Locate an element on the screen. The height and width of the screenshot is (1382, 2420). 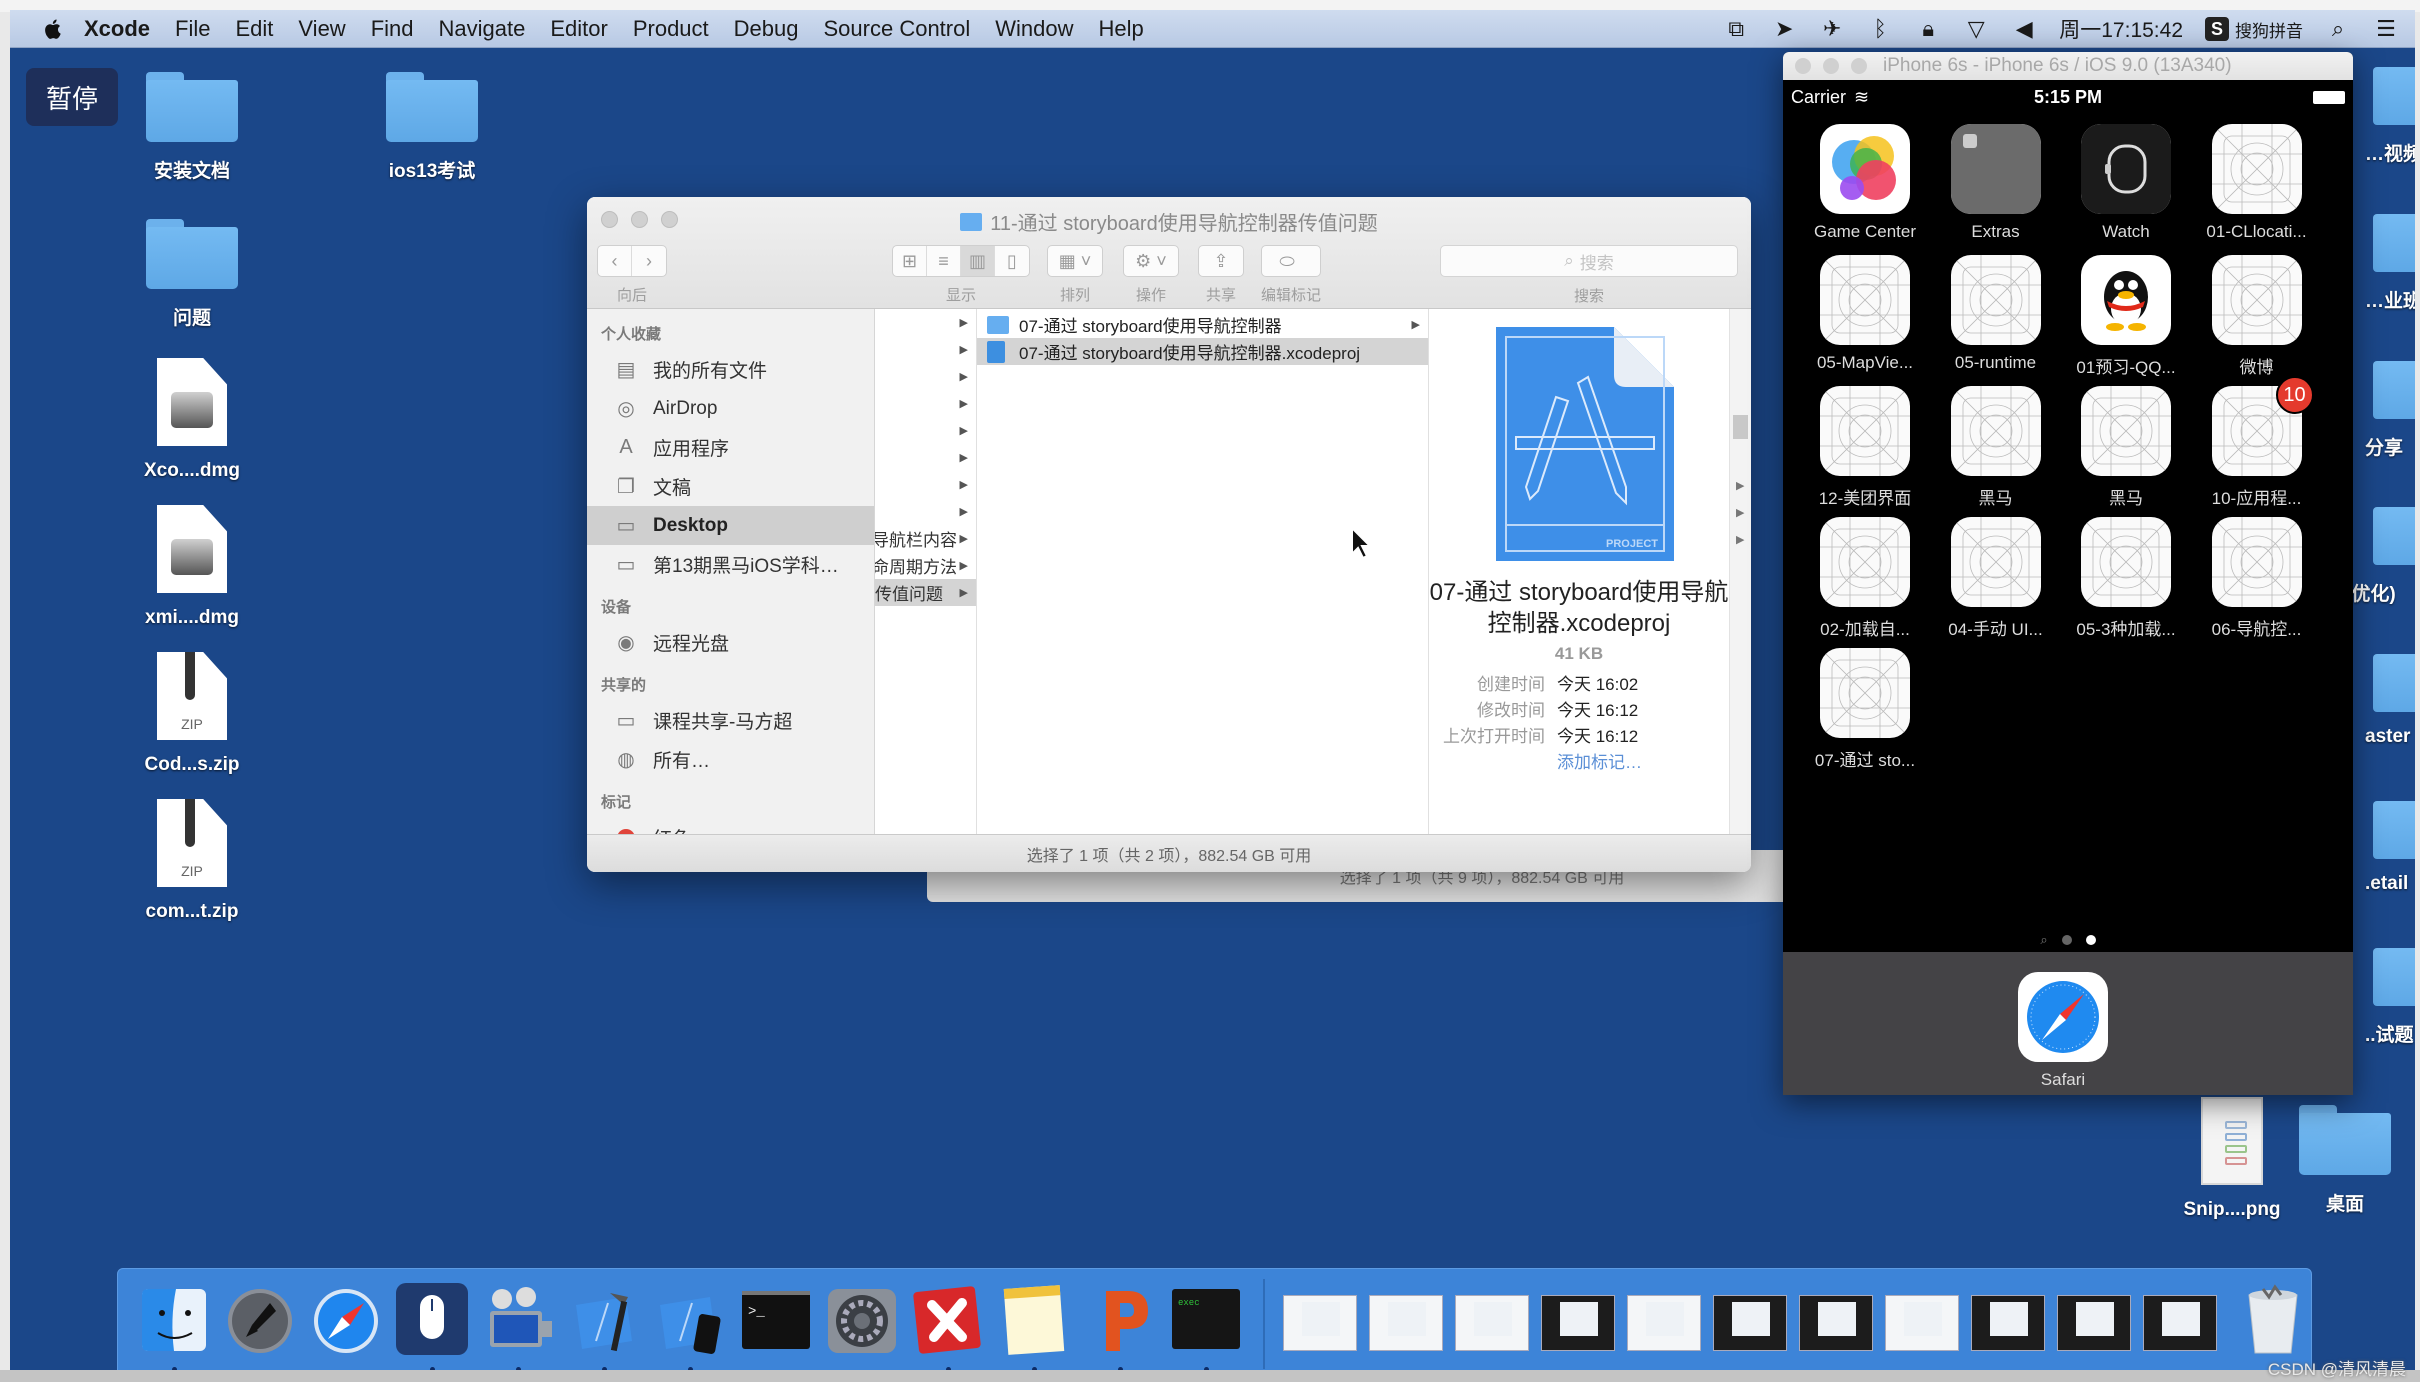
menu-source-control: Source Control is located at coordinates (897, 29).